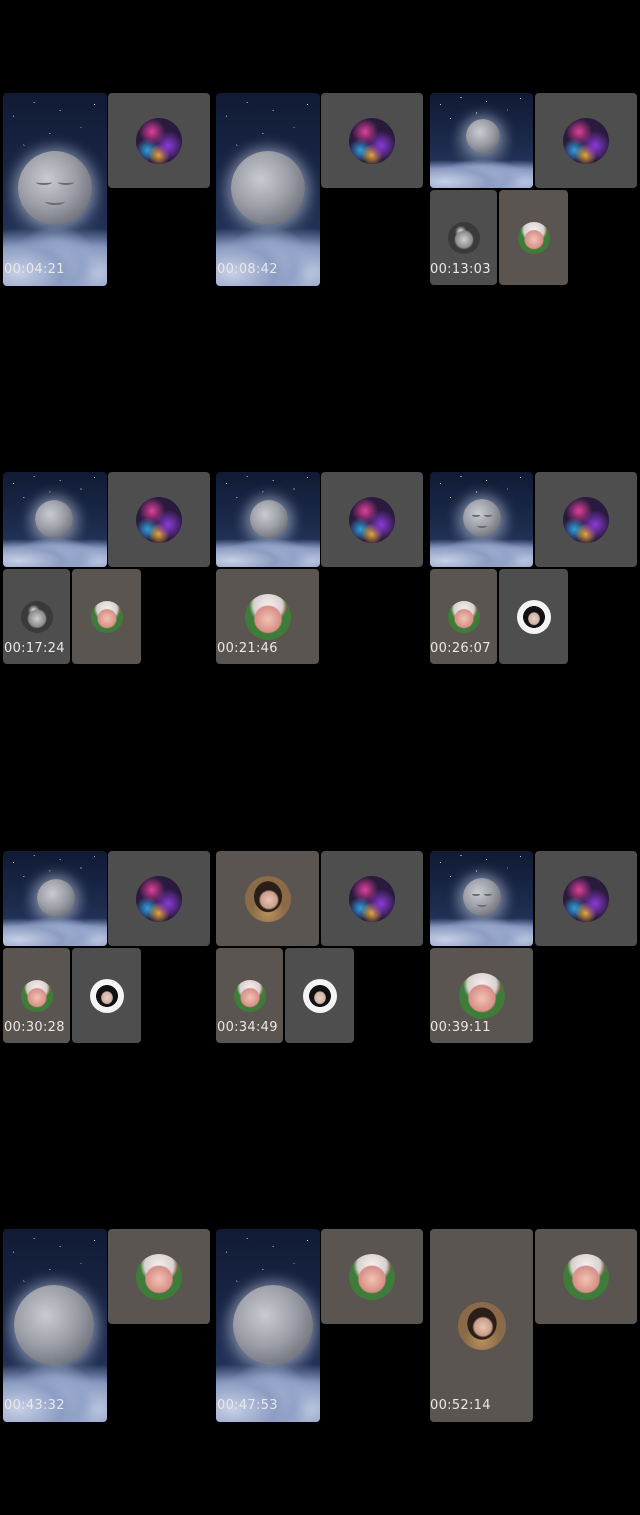  I want to click on timestamp: 00:08:42, so click(247, 269).